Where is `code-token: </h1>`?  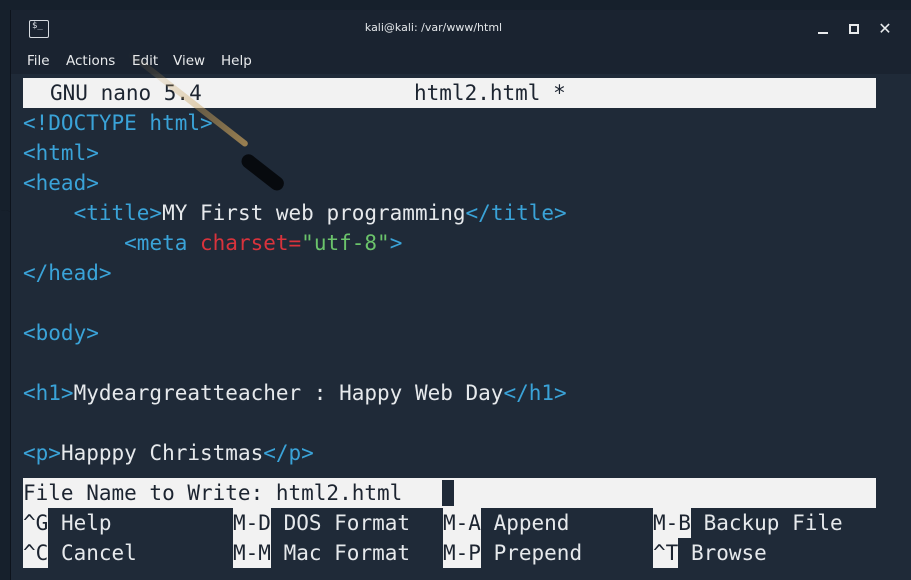
code-token: </h1> is located at coordinates (535, 393).